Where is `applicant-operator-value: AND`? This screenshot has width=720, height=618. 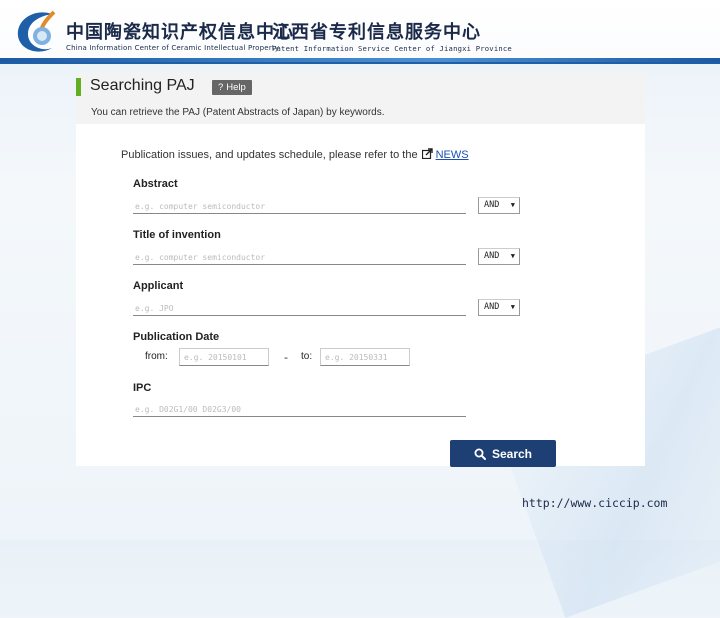
applicant-operator-value: AND is located at coordinates (492, 307).